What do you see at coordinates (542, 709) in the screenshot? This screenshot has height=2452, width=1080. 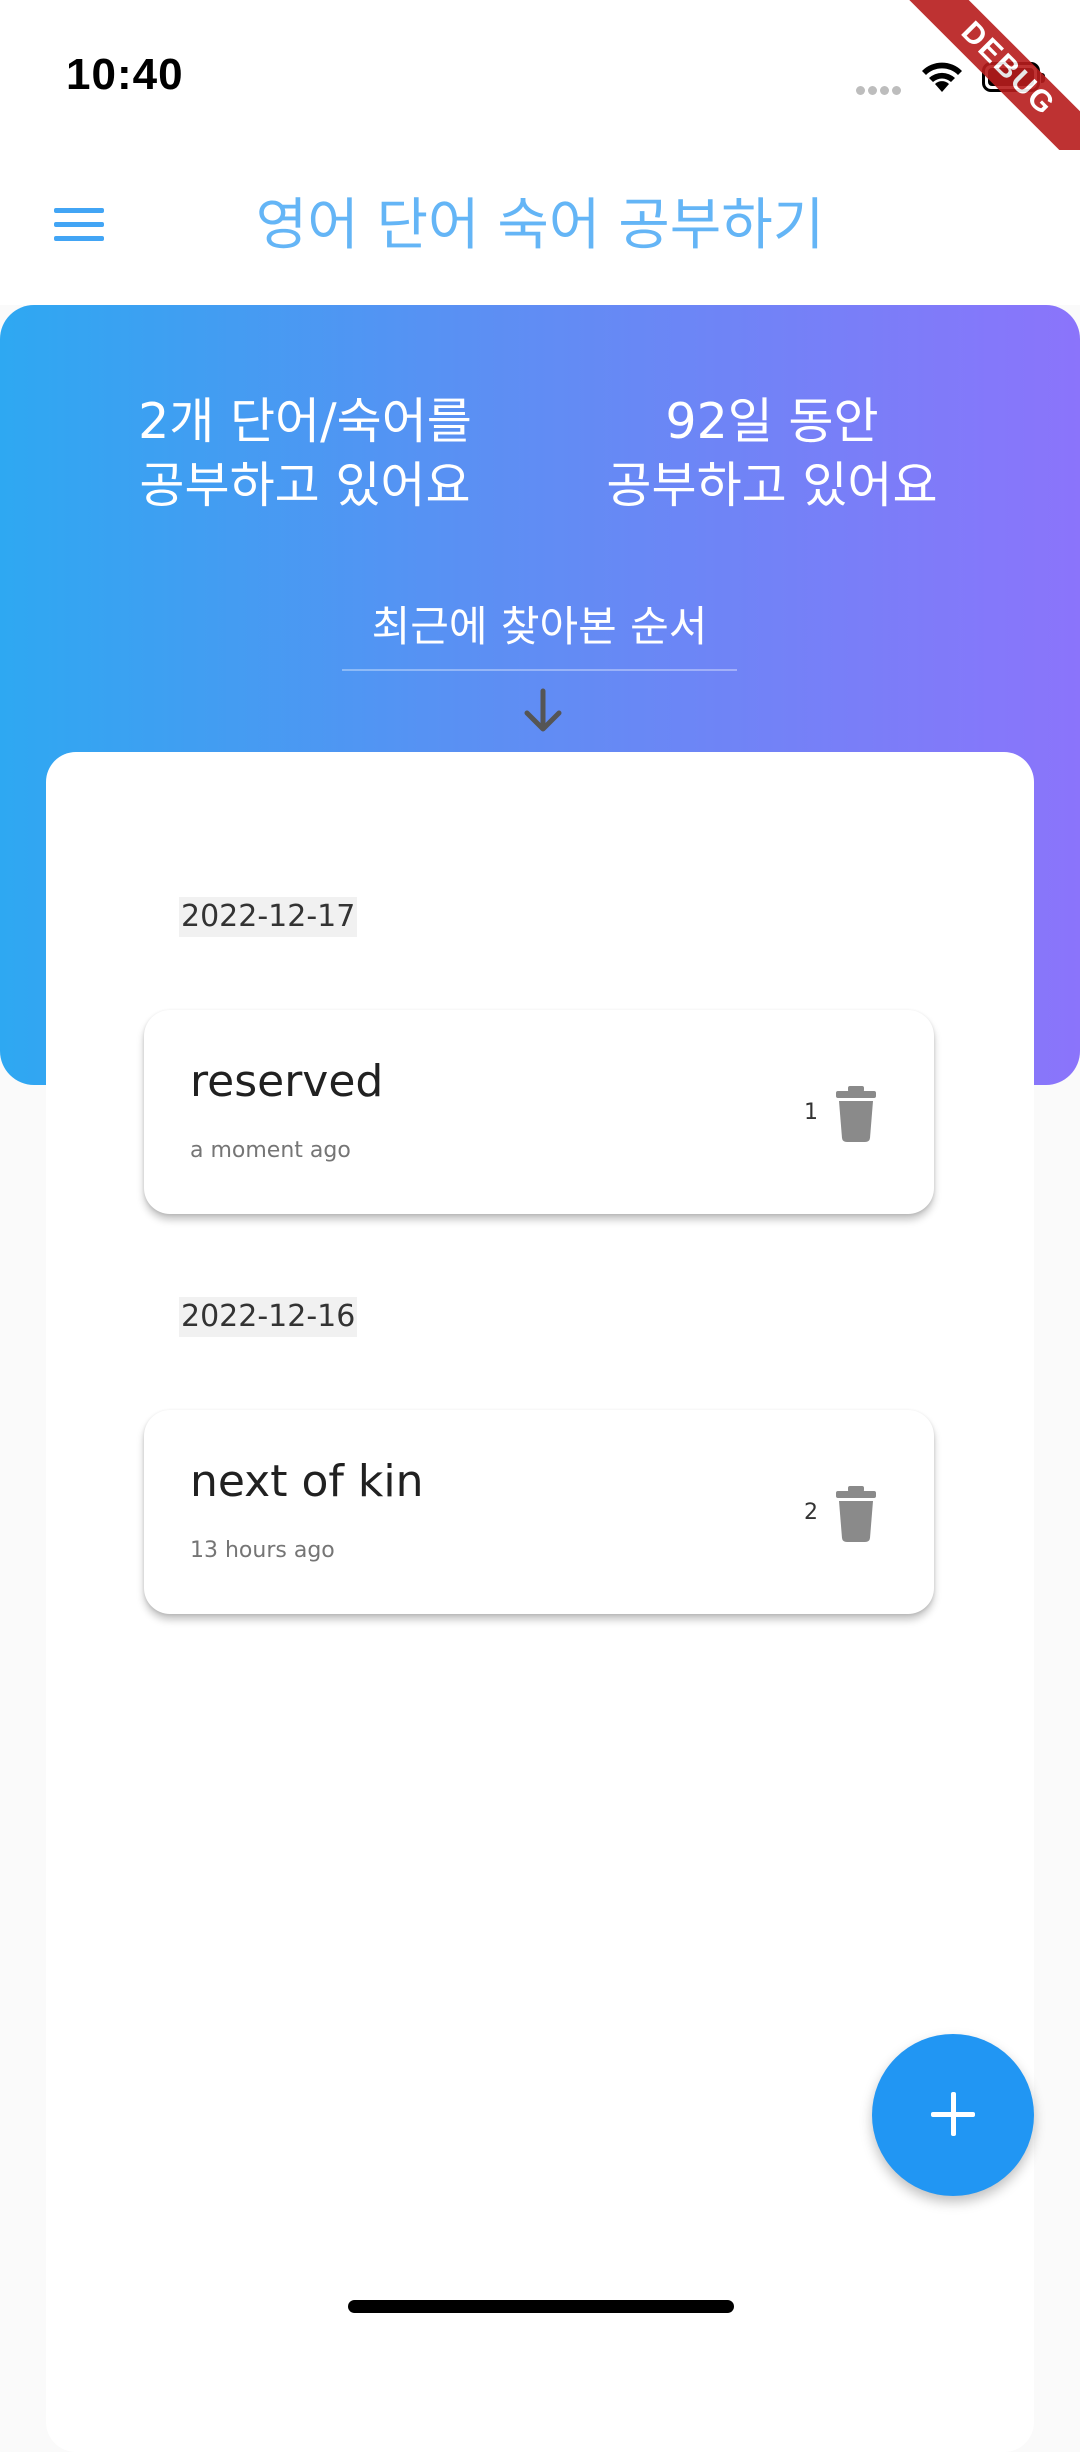 I see `arrow-down-icon` at bounding box center [542, 709].